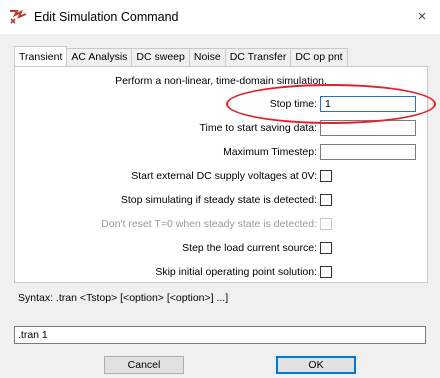 This screenshot has height=378, width=440. What do you see at coordinates (207, 57) in the screenshot?
I see `tab-noise: Noise` at bounding box center [207, 57].